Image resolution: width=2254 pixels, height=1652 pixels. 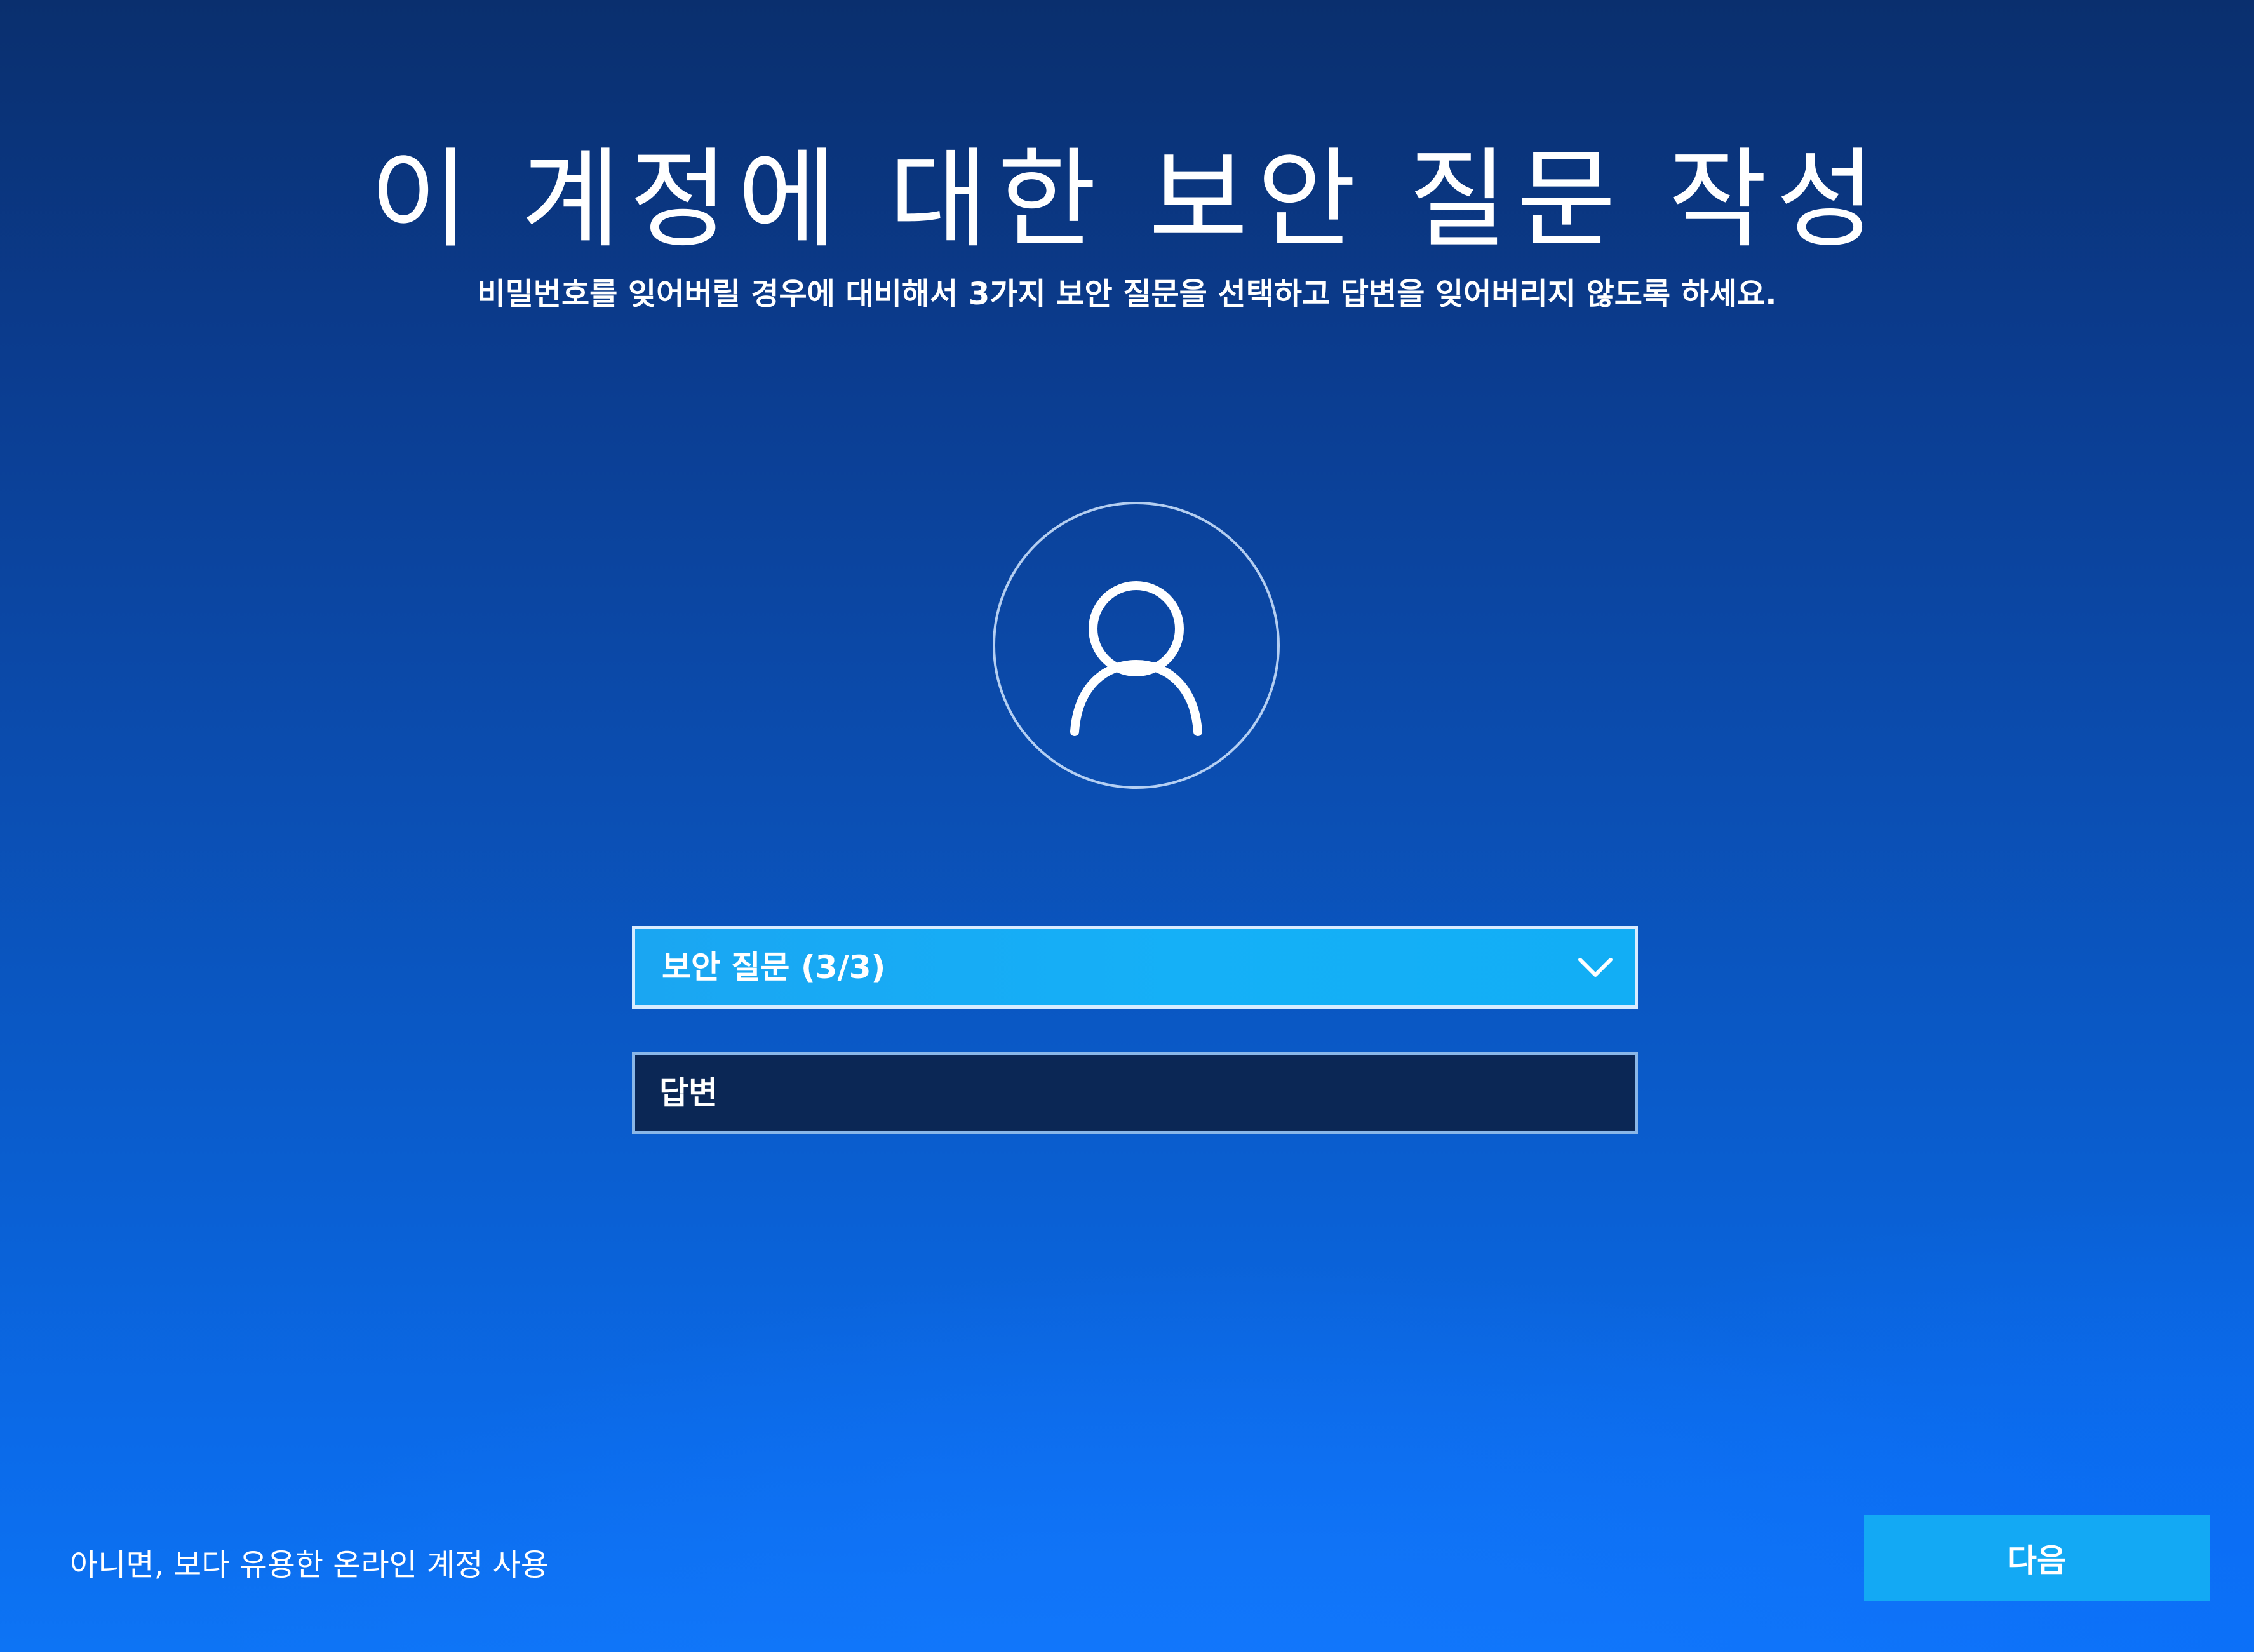 I want to click on user-icon, so click(x=1136, y=658).